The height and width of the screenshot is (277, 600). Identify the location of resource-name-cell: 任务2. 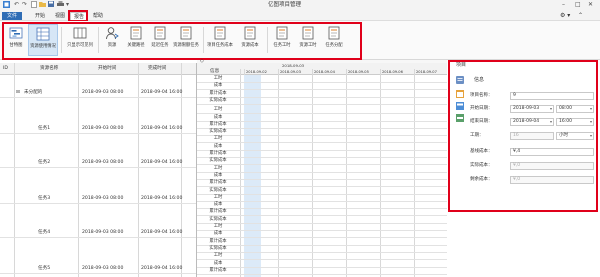
(44, 163).